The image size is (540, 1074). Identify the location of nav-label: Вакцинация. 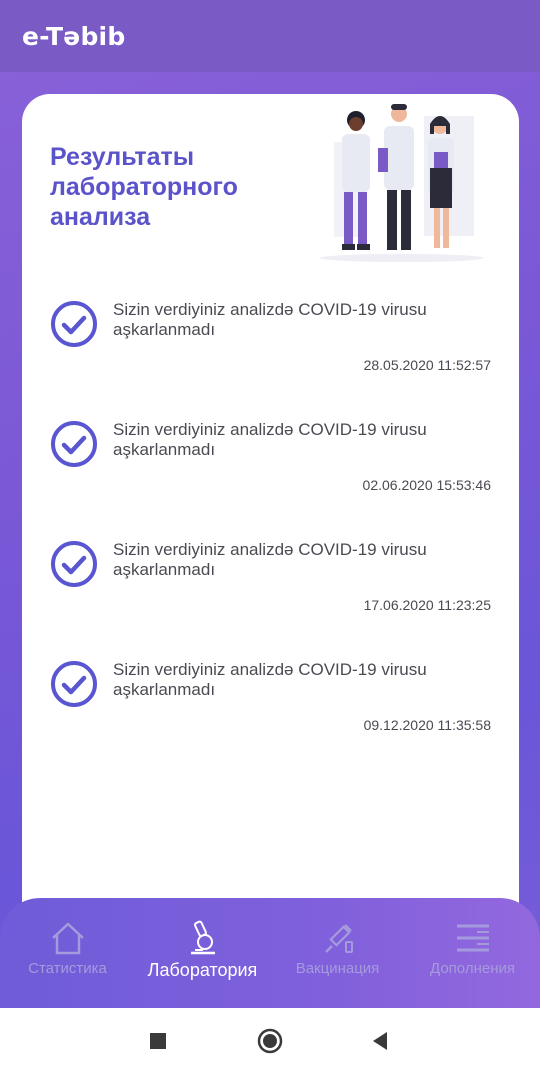
(337, 968).